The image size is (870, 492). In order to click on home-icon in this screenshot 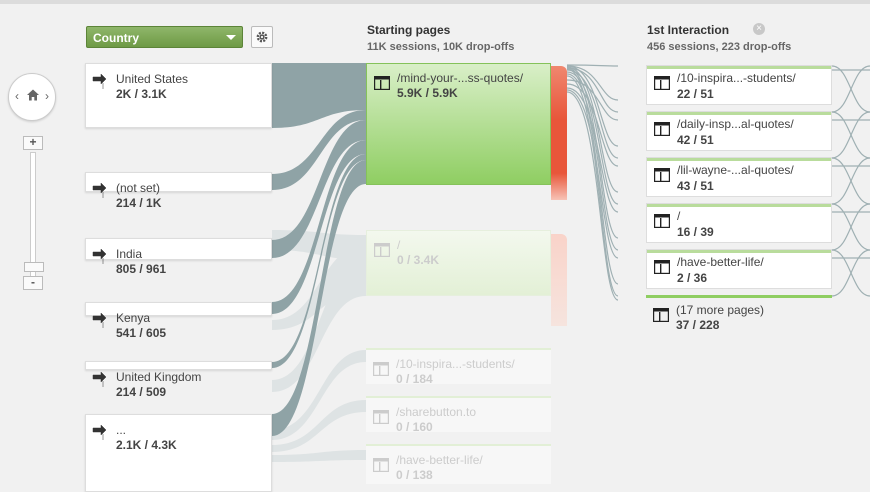, I will do `click(33, 95)`.